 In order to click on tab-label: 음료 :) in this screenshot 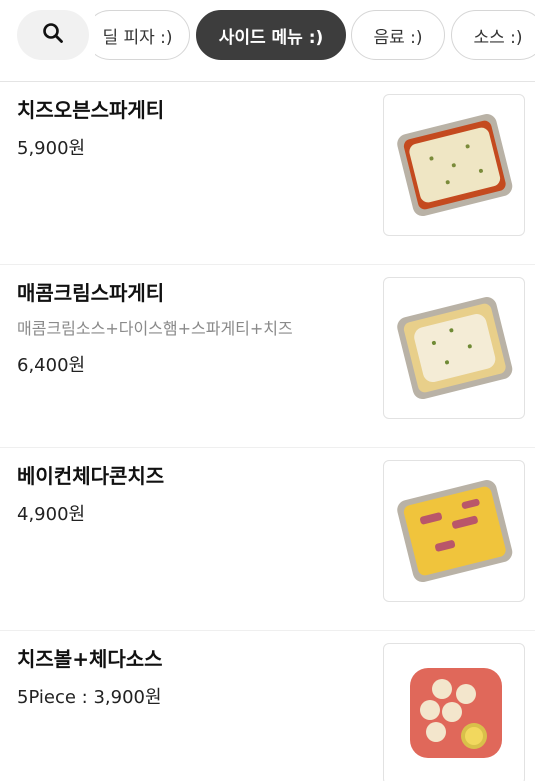, I will do `click(398, 37)`.